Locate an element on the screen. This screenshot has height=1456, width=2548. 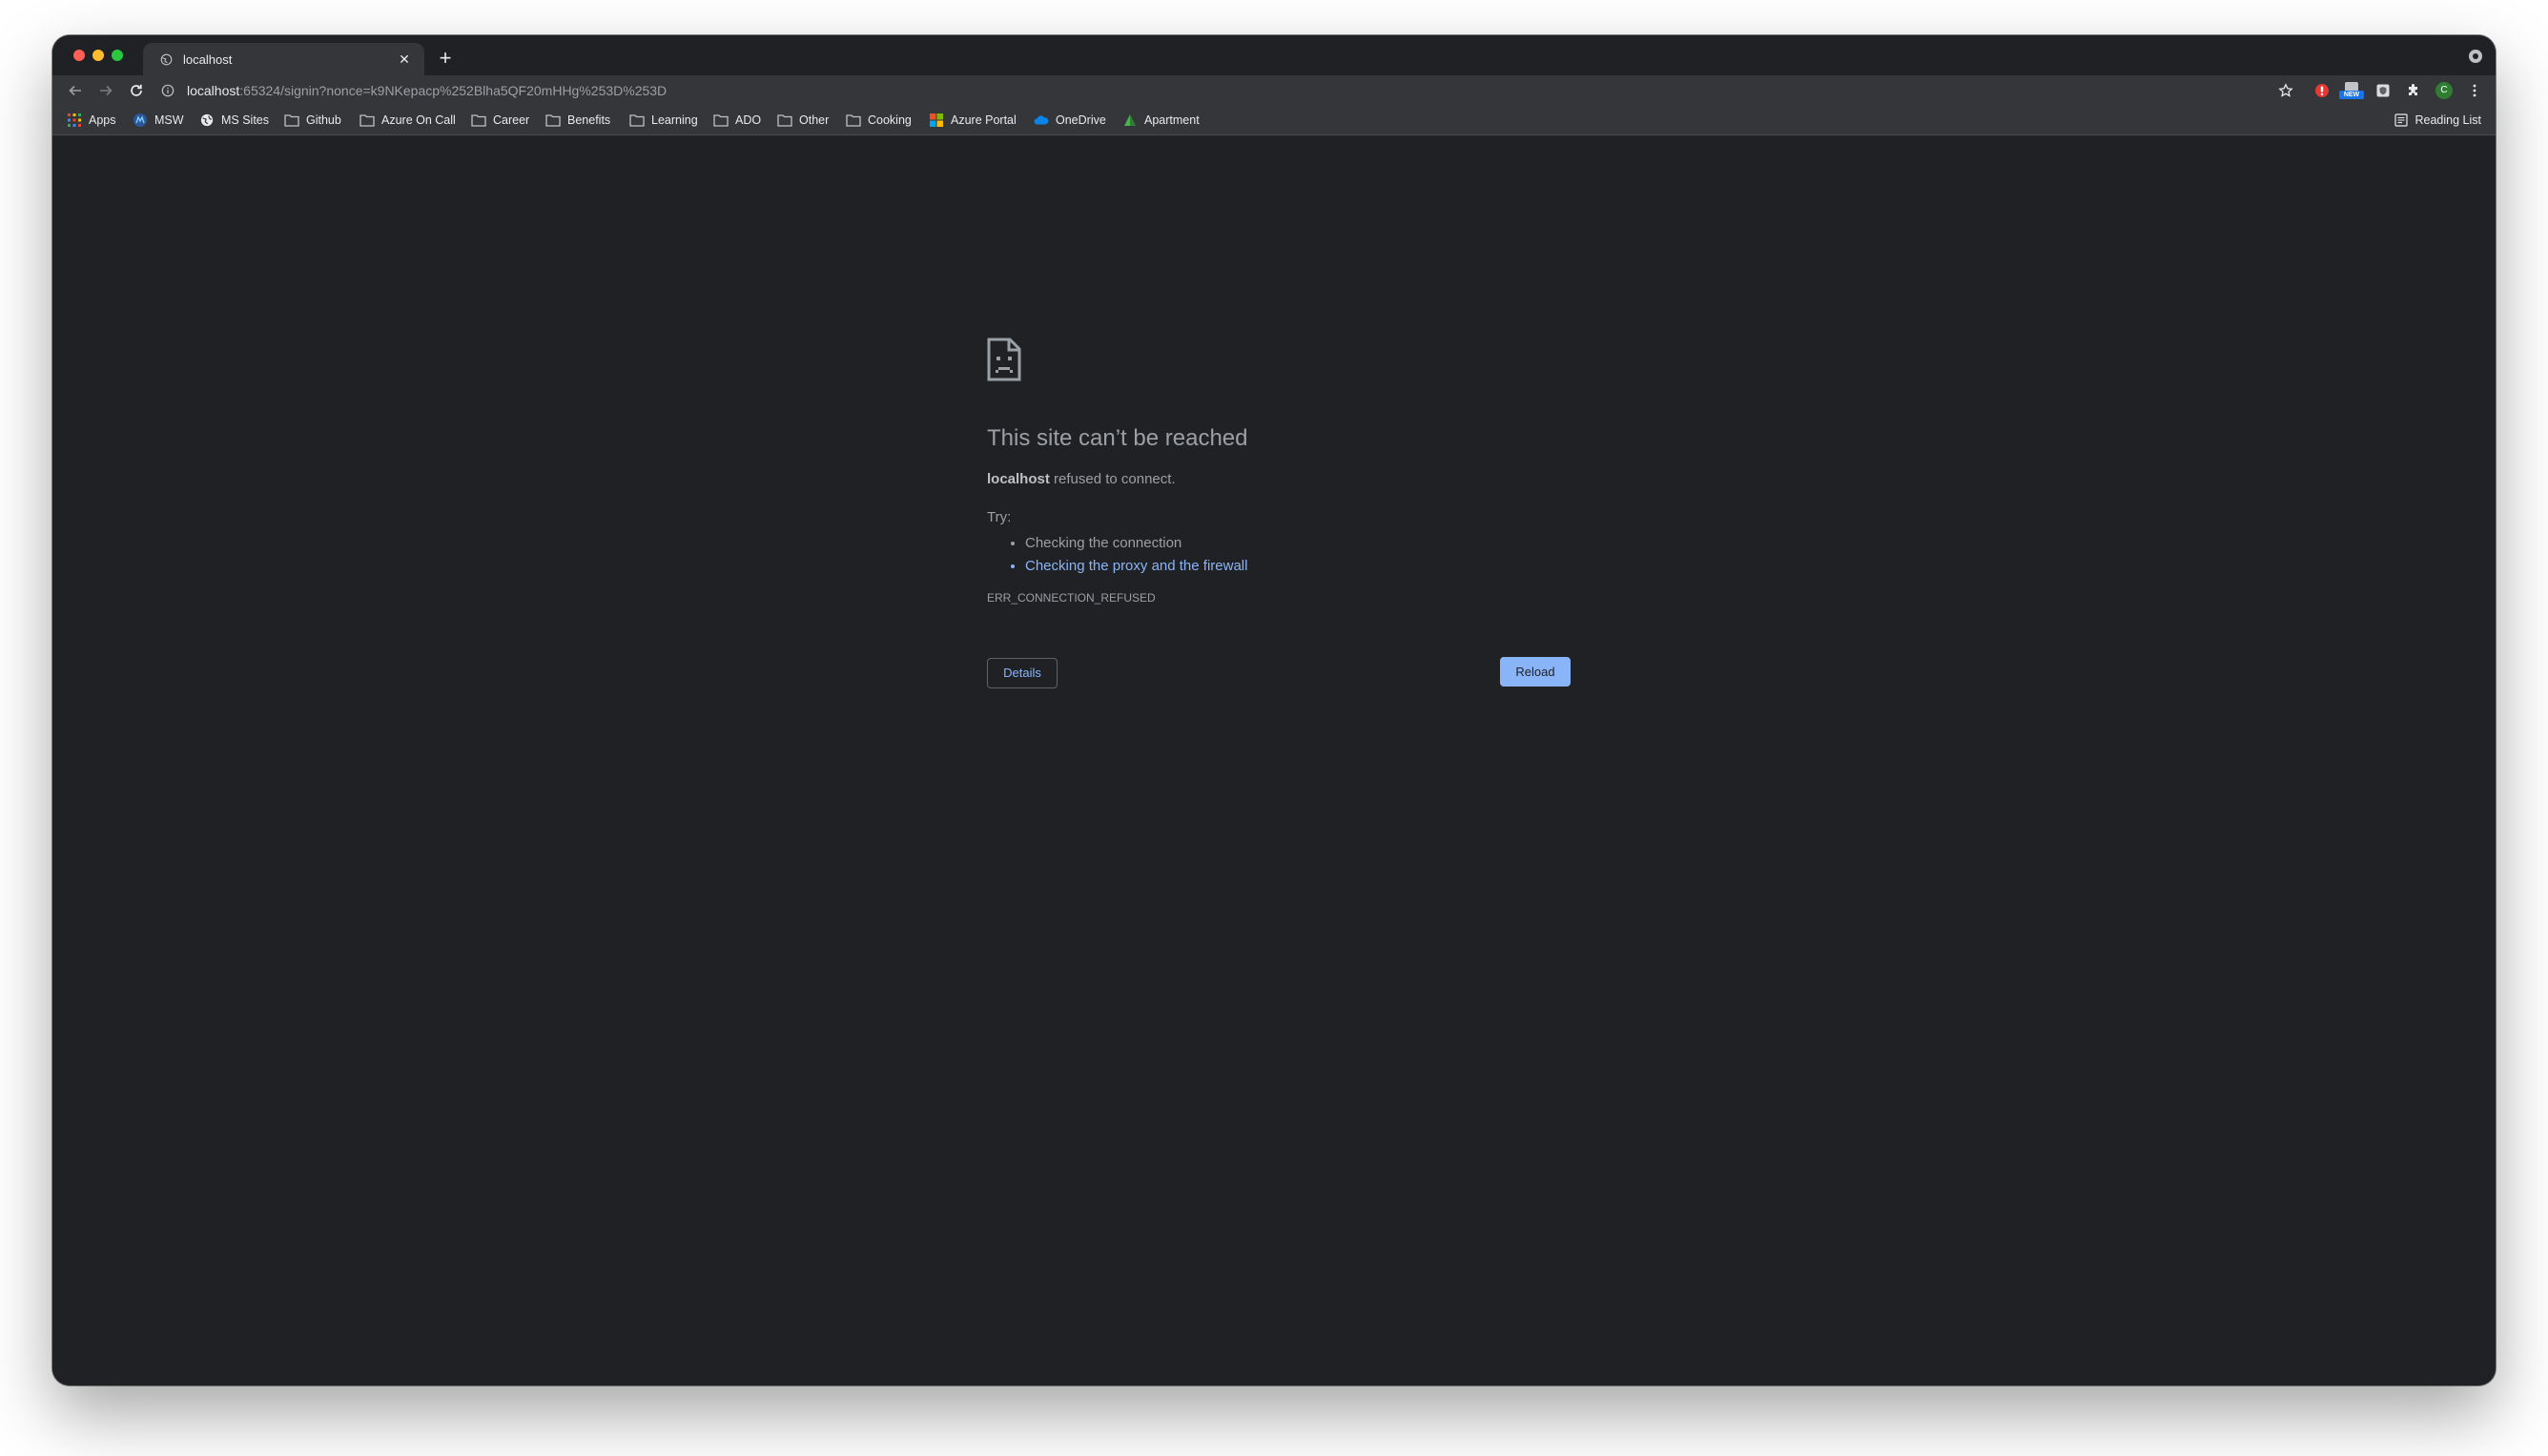
extension-new-icon: NEW is located at coordinates (2351, 90).